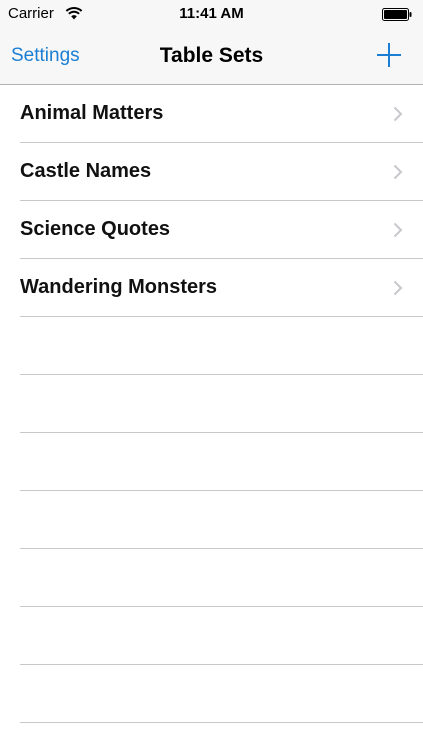  I want to click on table-row-science-quotes: Science Quotes, so click(221, 230).